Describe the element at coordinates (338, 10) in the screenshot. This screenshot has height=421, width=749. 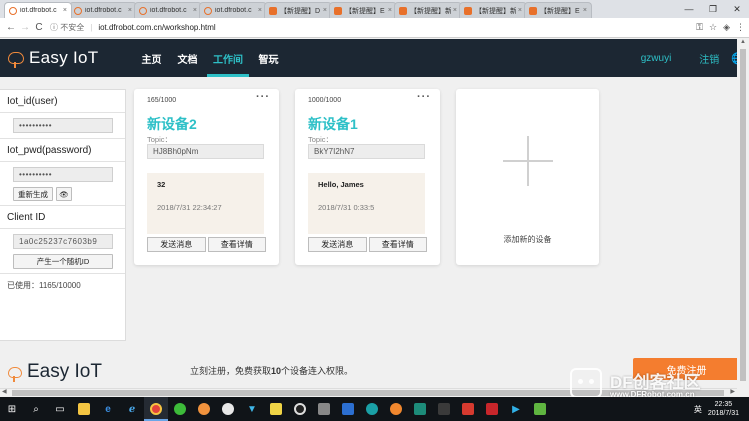
I see `dfrobot-icon` at that location.